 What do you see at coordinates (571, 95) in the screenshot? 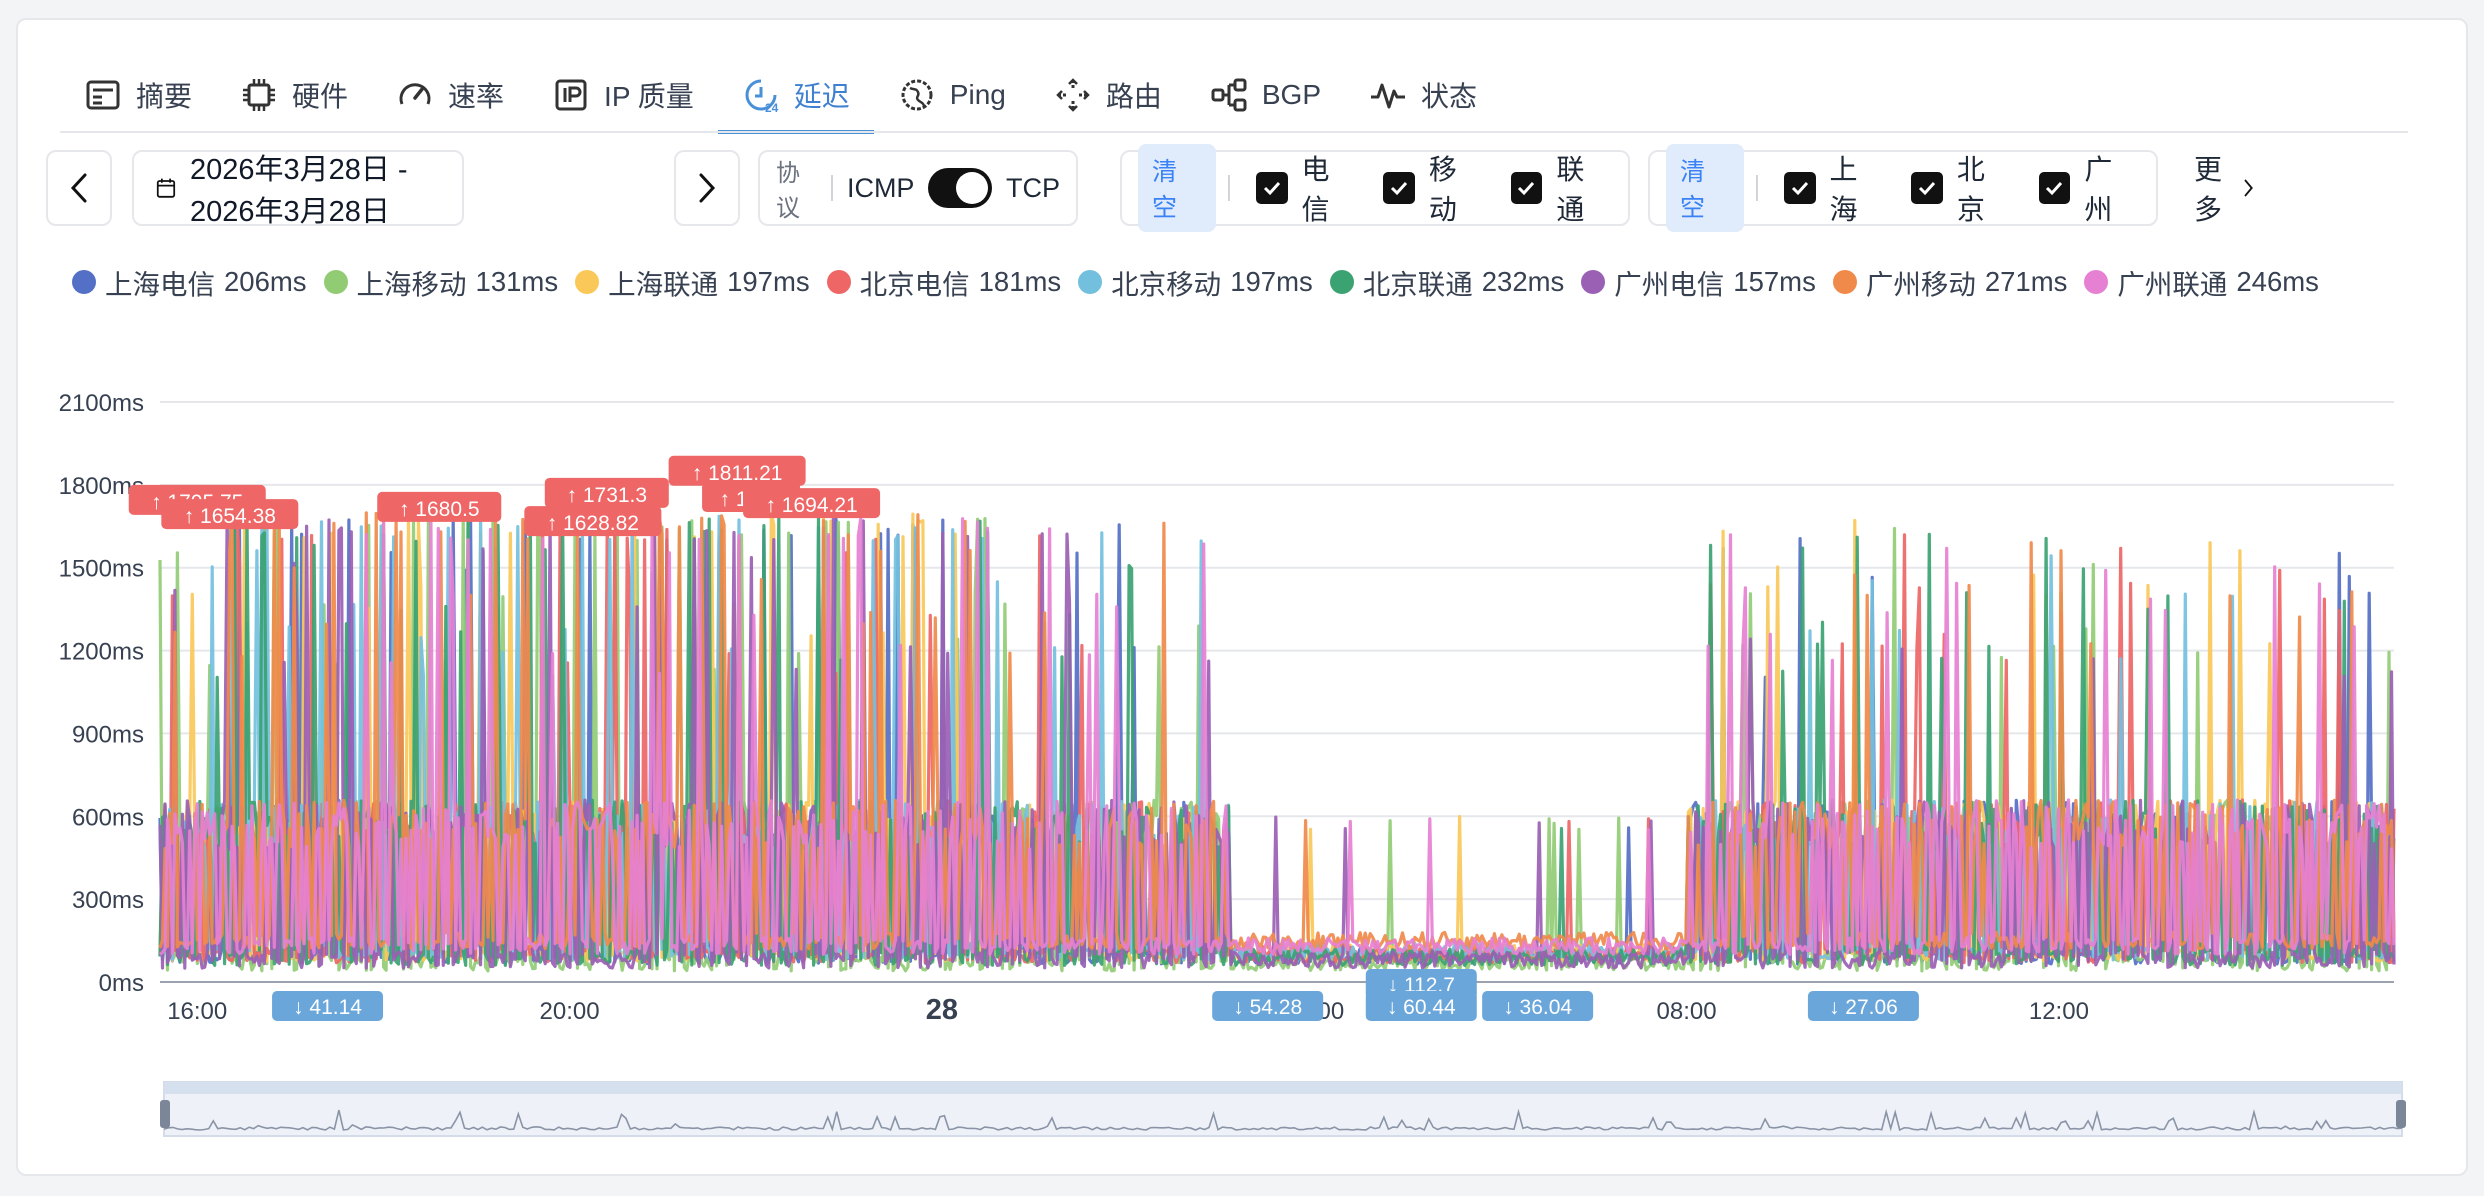
I see `ip-icon` at bounding box center [571, 95].